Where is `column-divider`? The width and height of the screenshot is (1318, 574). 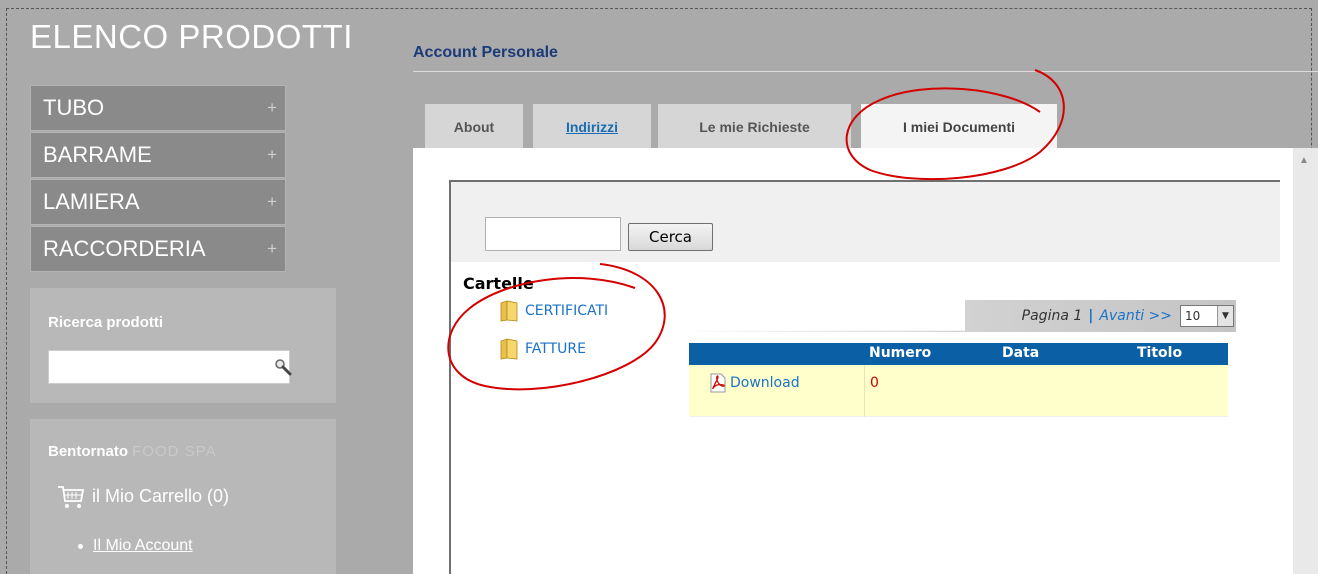 column-divider is located at coordinates (864, 391).